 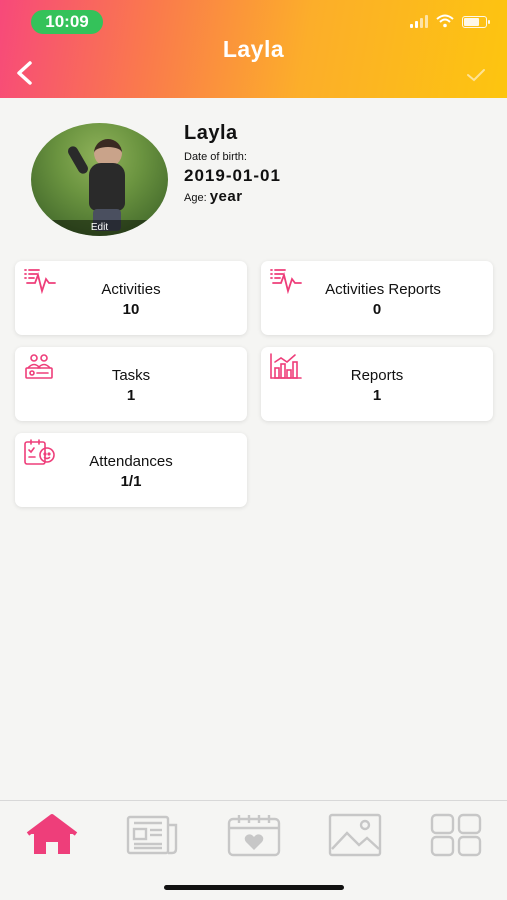 I want to click on avatar-edit-label: Edit, so click(x=99, y=228).